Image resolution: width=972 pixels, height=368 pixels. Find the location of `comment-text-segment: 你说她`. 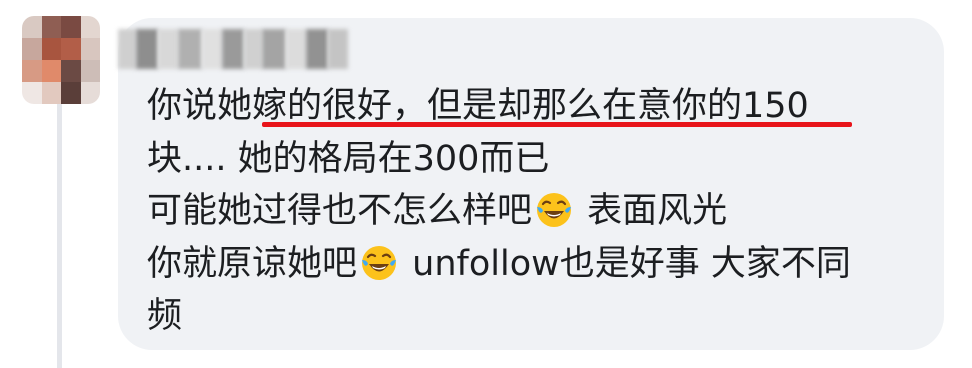

comment-text-segment: 你说她 is located at coordinates (200, 106).